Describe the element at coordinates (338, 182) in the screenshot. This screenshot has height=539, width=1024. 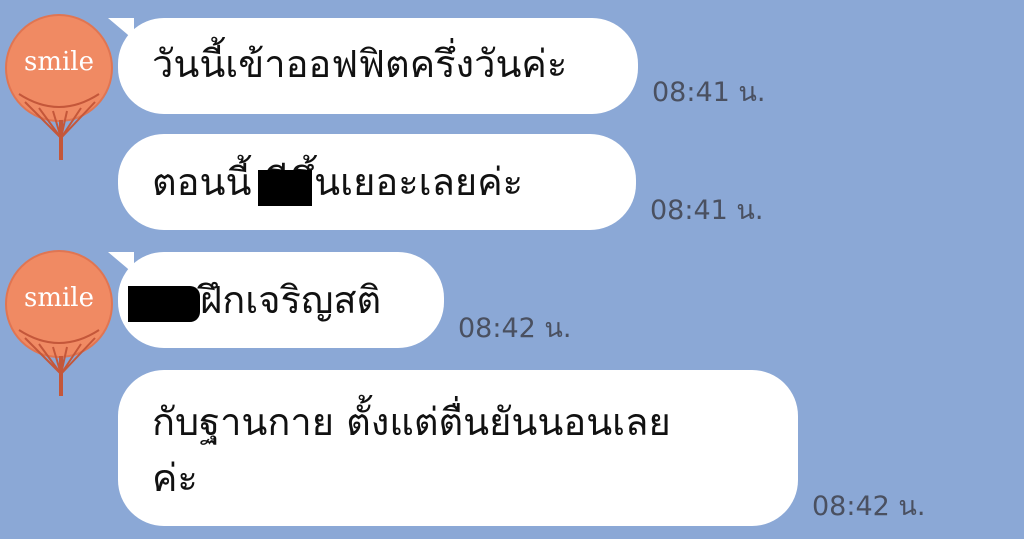
I see `message-text: ตอนนี้ ดีขึ้นเยอะเลยค่ะ` at that location.